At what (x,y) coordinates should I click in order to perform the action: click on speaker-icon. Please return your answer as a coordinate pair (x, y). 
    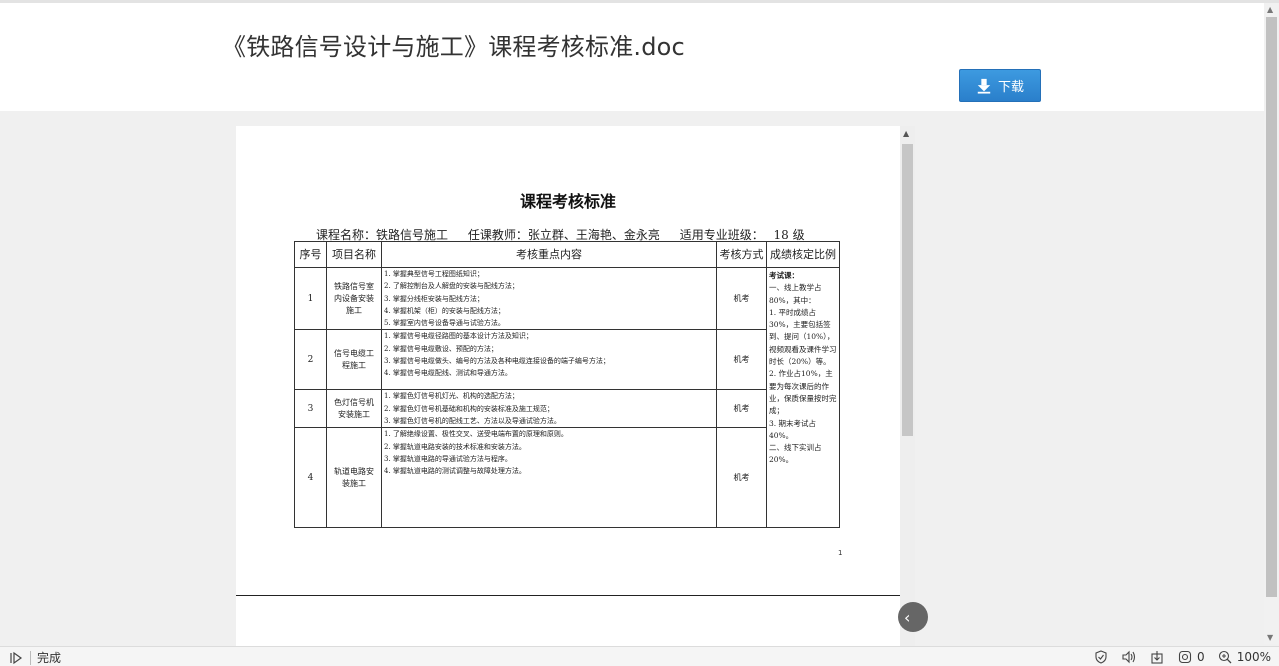
    Looking at the image, I should click on (1129, 657).